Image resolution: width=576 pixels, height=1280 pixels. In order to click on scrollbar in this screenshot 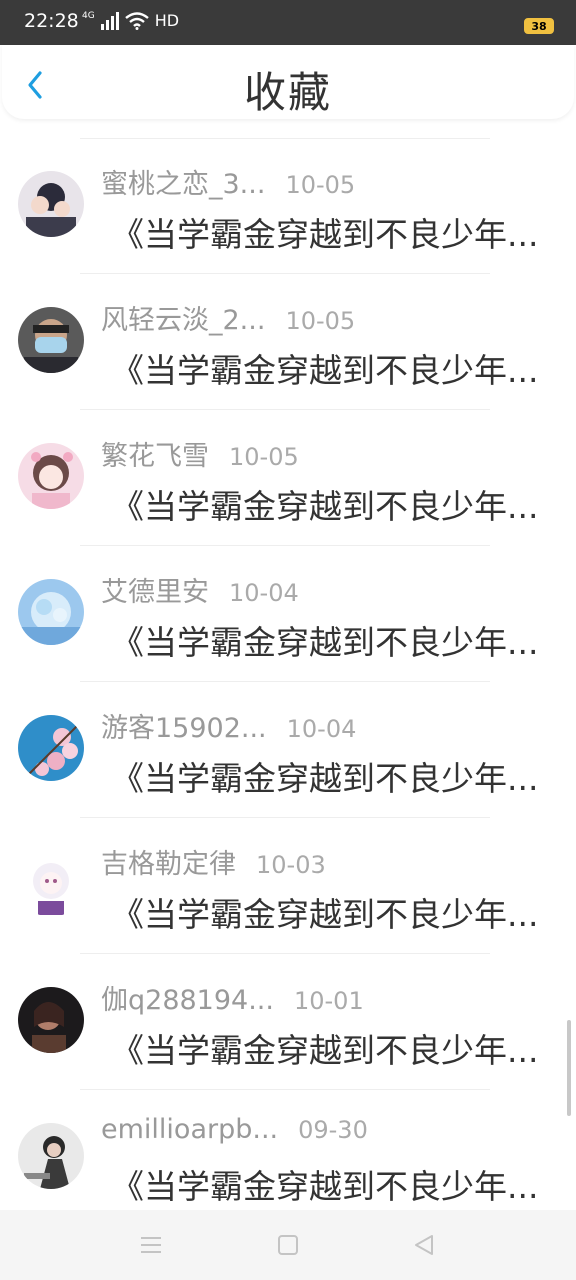, I will do `click(569, 1068)`.